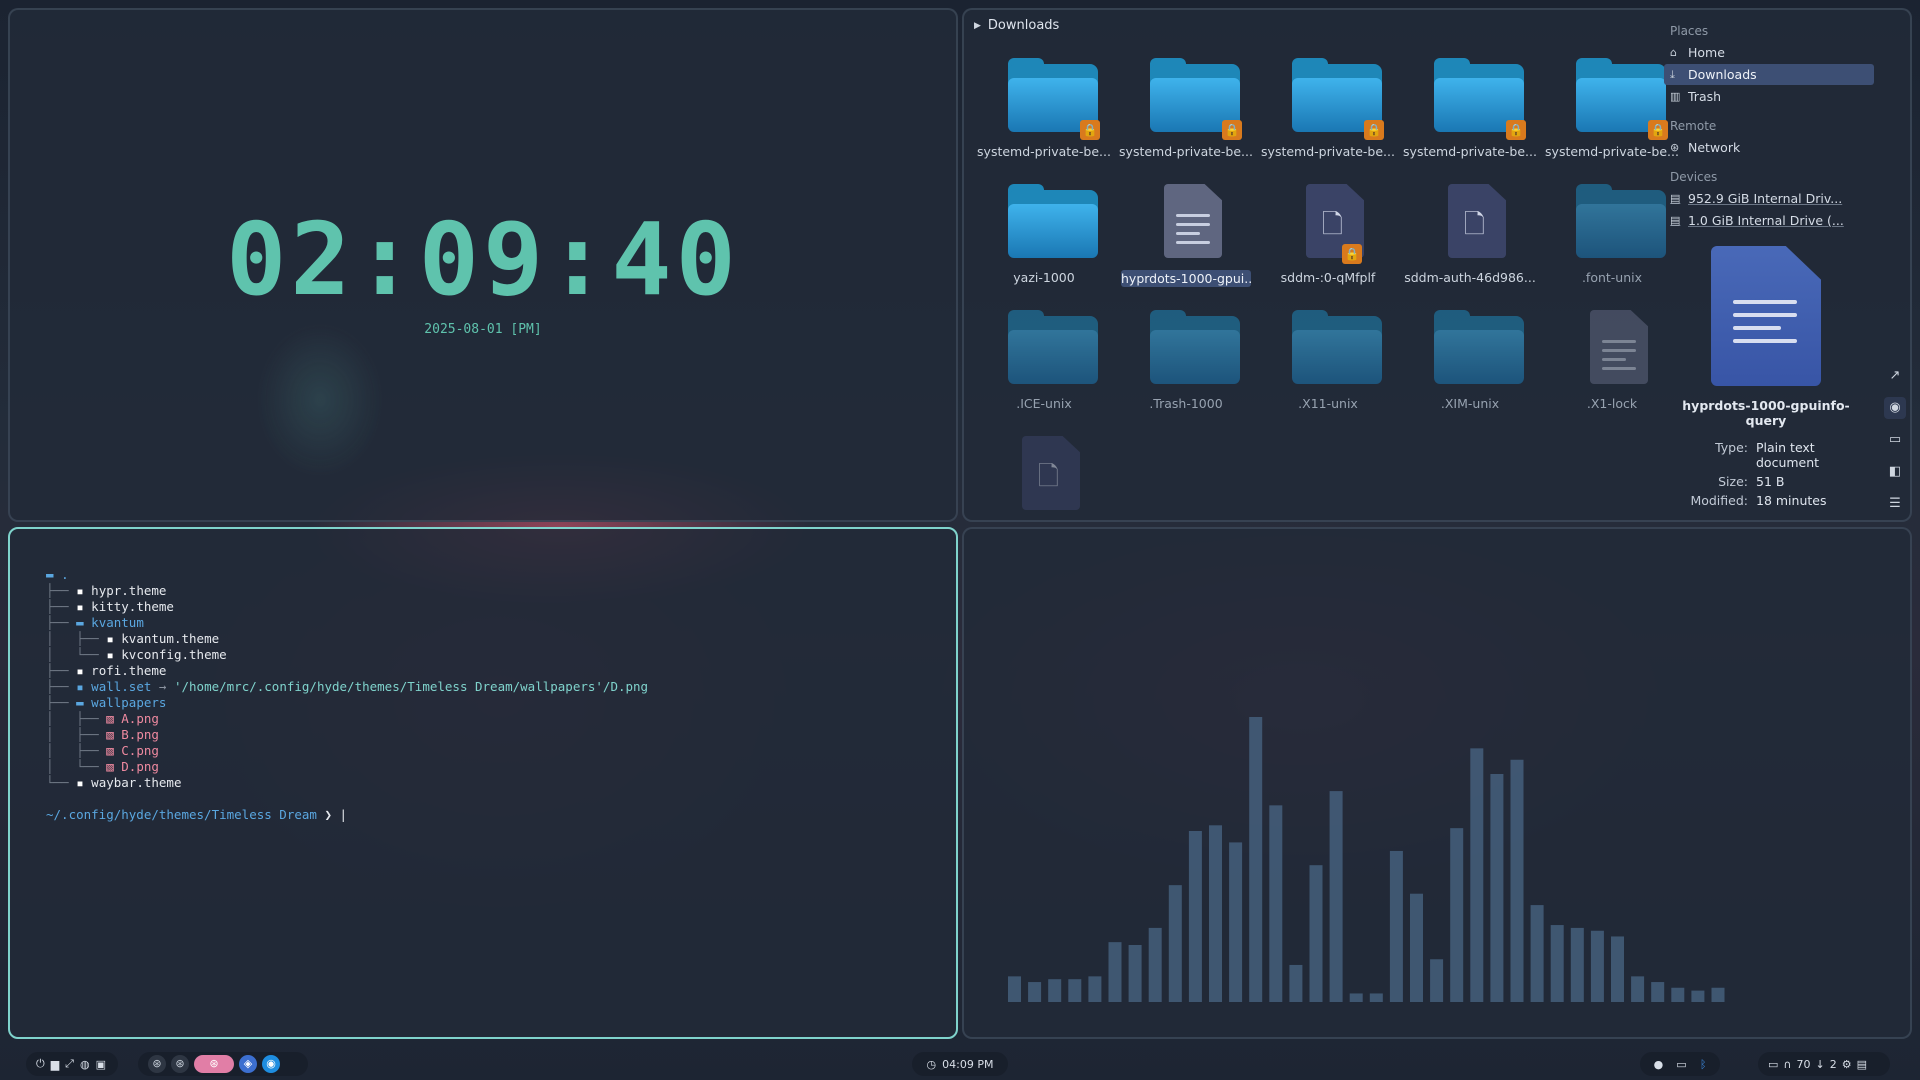  What do you see at coordinates (95, 622) in the screenshot?
I see `tree-line: ├── ▬ kvantum` at bounding box center [95, 622].